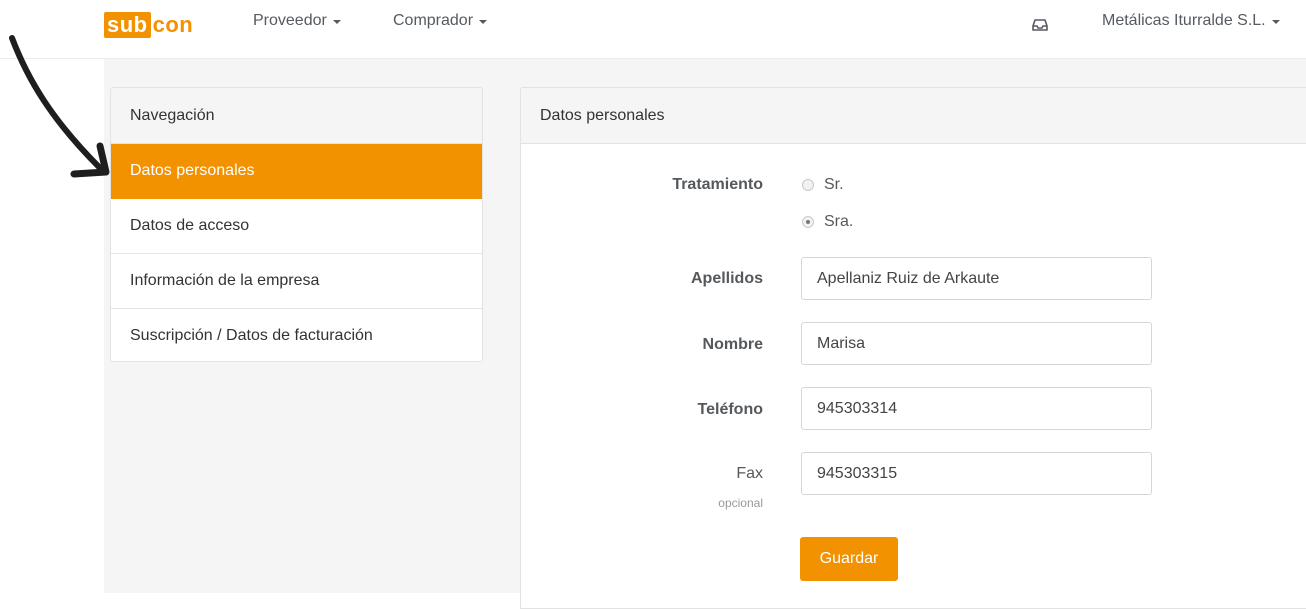 The width and height of the screenshot is (1306, 609). What do you see at coordinates (732, 344) in the screenshot?
I see `nombre-label: Nombre` at bounding box center [732, 344].